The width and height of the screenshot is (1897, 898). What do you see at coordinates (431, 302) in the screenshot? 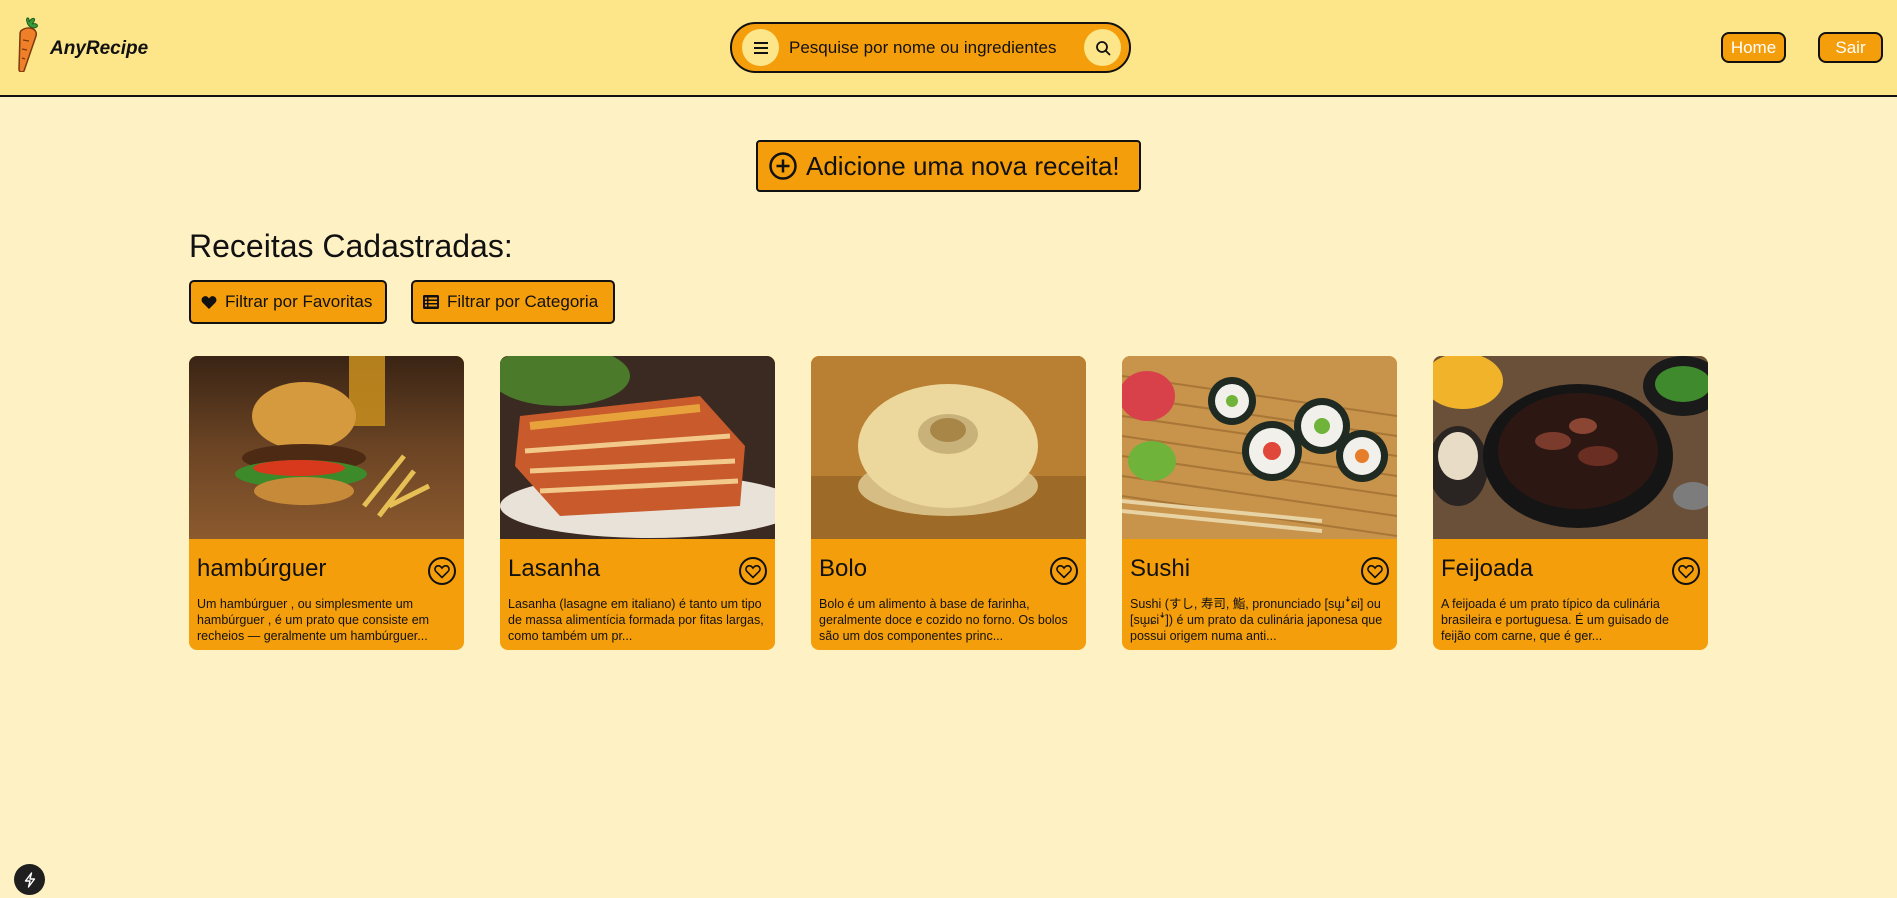
I see `list-icon` at bounding box center [431, 302].